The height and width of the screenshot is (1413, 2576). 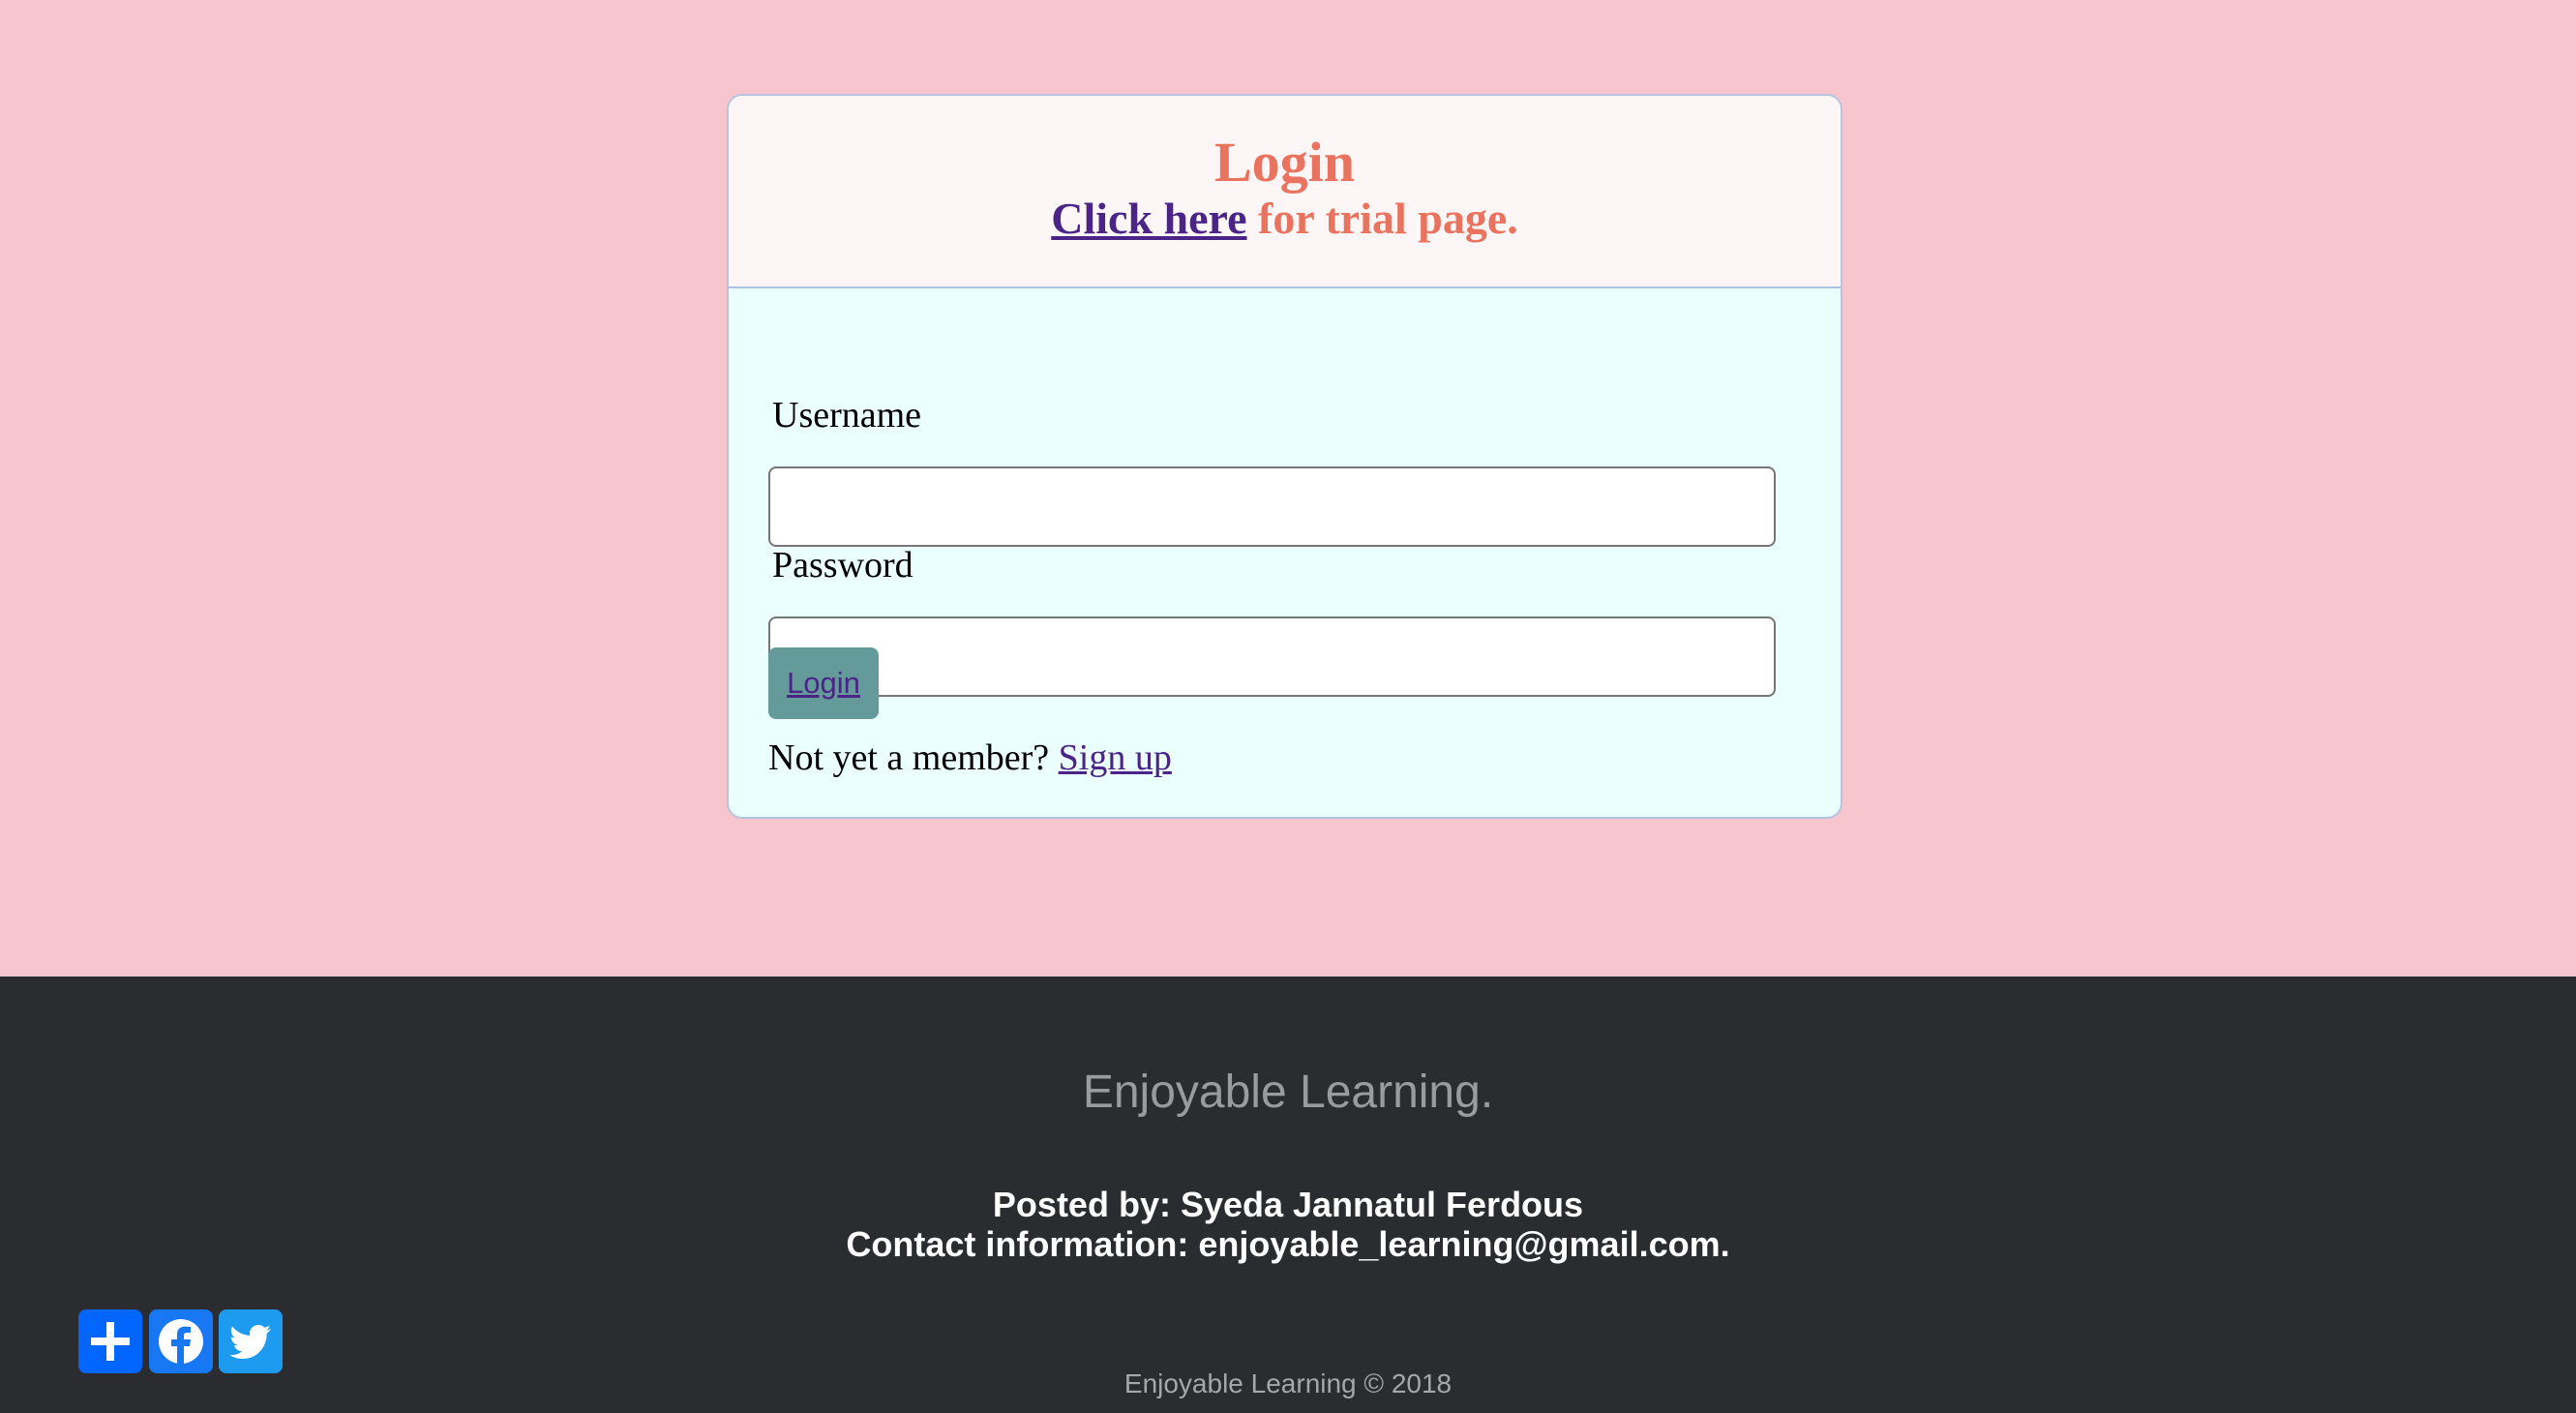 I want to click on username-label: Username, so click(x=847, y=415).